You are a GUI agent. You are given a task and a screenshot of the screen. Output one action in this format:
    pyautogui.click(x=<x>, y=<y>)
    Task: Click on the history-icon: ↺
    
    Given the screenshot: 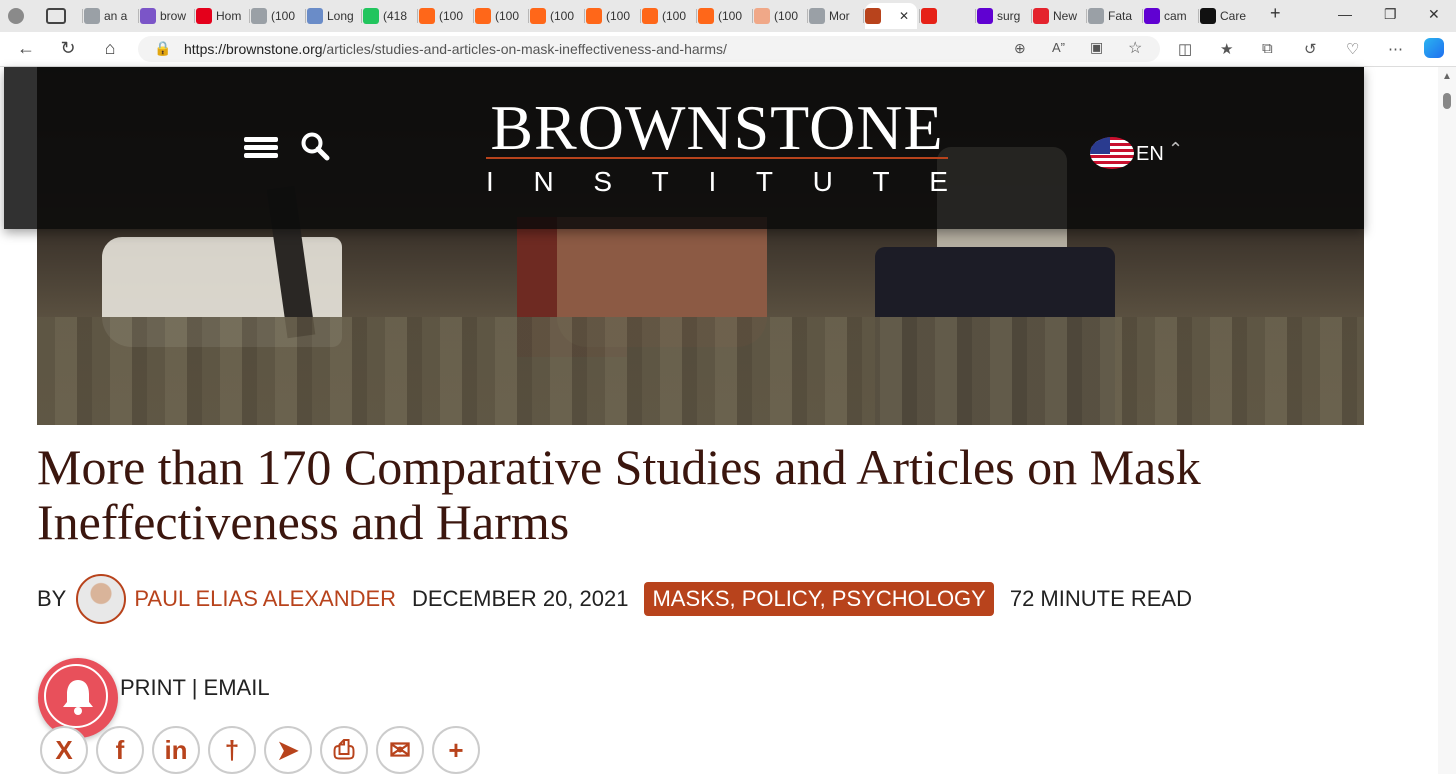 What is the action you would take?
    pyautogui.click(x=1310, y=49)
    